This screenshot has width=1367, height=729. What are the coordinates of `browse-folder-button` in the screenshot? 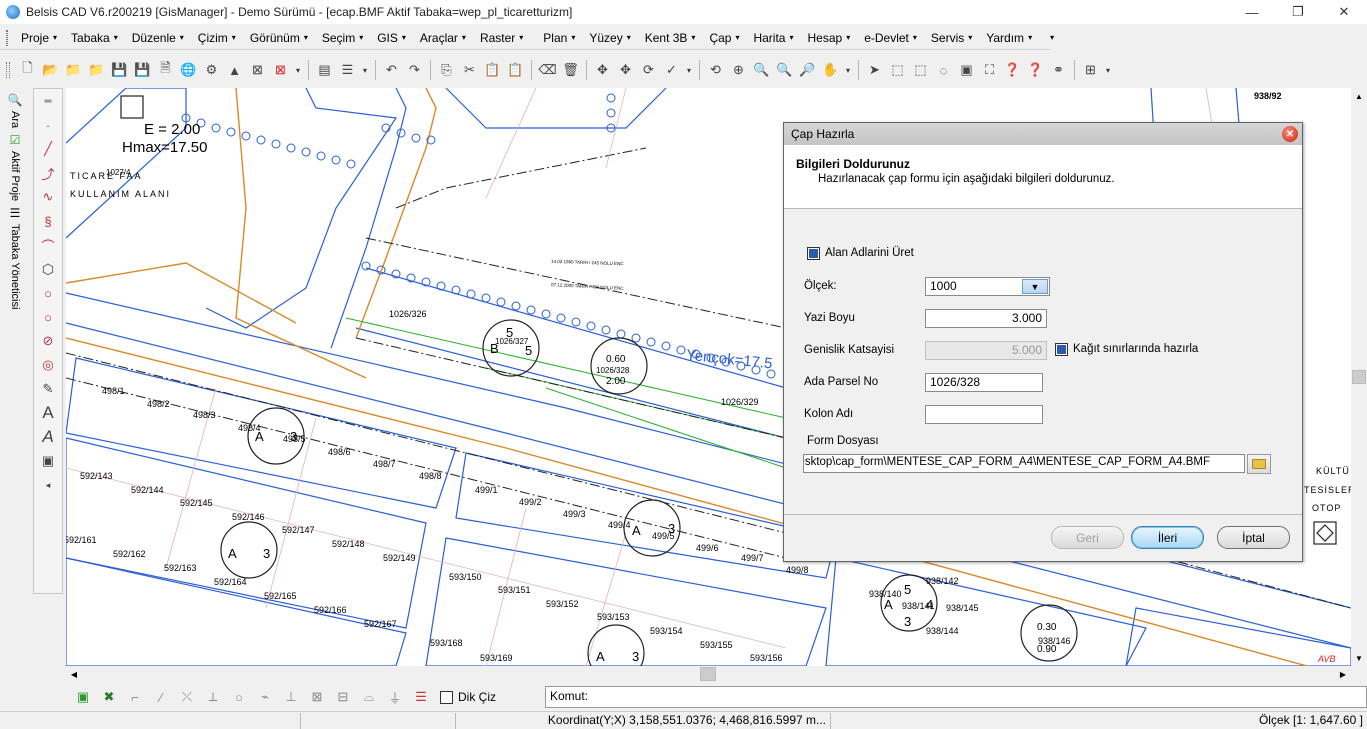 It's located at (1259, 464).